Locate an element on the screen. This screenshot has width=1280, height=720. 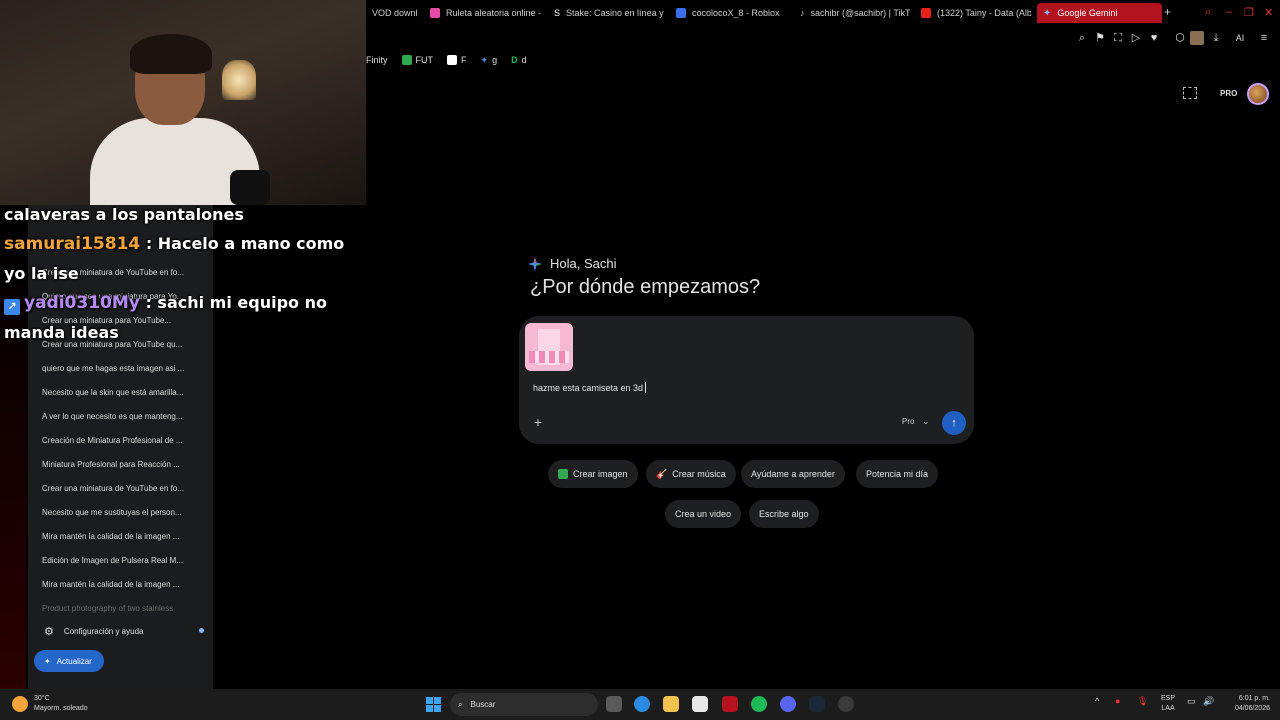
store-icon is located at coordinates (700, 704).